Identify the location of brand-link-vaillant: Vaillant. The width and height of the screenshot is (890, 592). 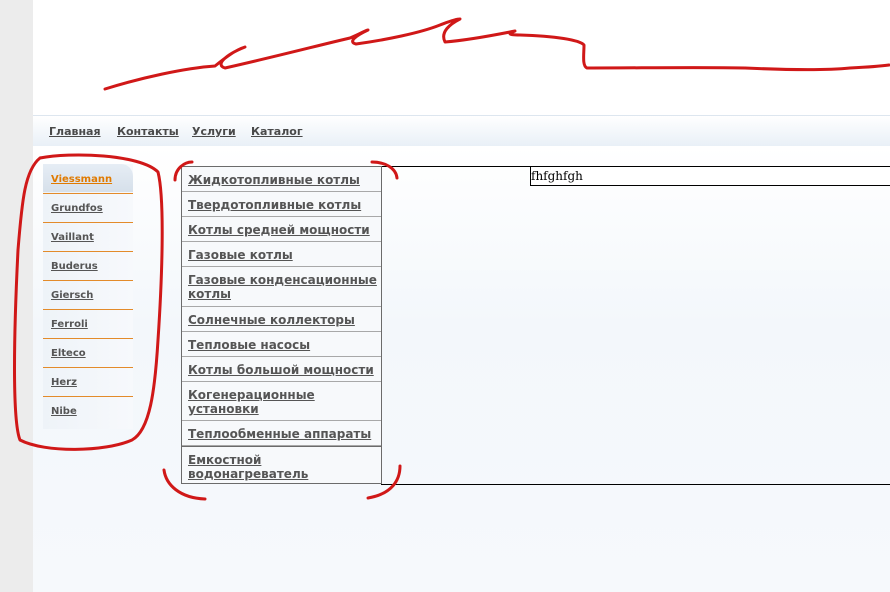
(72, 237).